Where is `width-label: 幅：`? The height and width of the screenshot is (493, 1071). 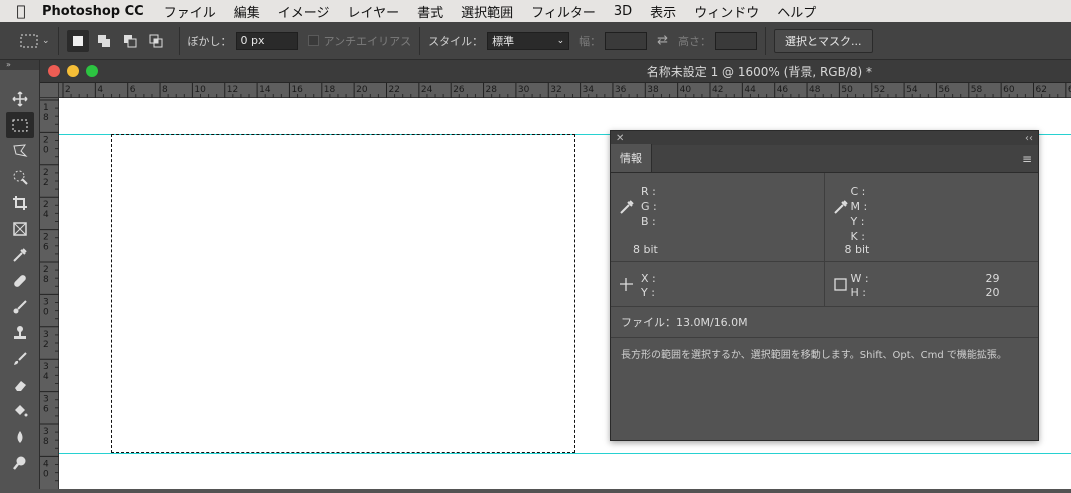 width-label: 幅： is located at coordinates (590, 41).